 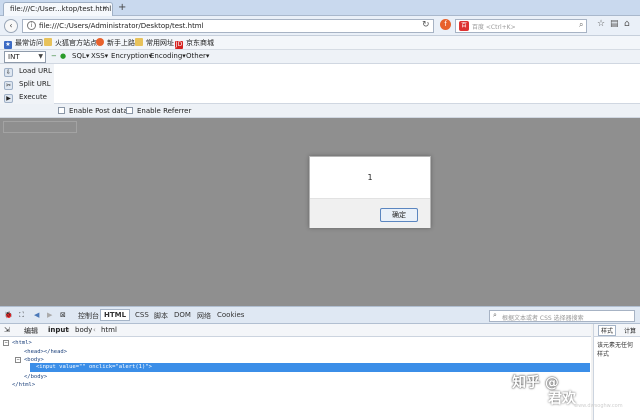 What do you see at coordinates (607, 330) in the screenshot?
I see `tab-style: 样式` at bounding box center [607, 330].